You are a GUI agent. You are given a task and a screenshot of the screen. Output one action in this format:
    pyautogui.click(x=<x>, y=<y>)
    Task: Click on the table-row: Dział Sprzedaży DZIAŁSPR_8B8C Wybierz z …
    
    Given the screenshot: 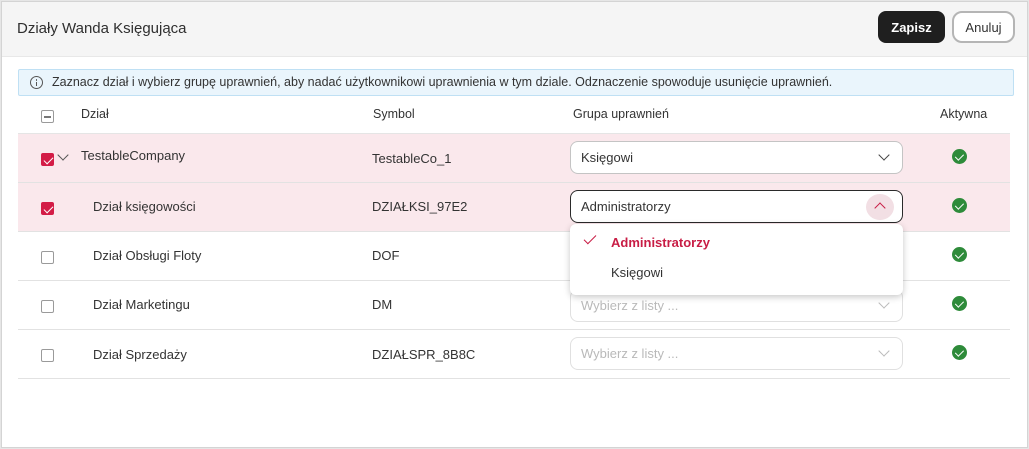 What is the action you would take?
    pyautogui.click(x=514, y=354)
    